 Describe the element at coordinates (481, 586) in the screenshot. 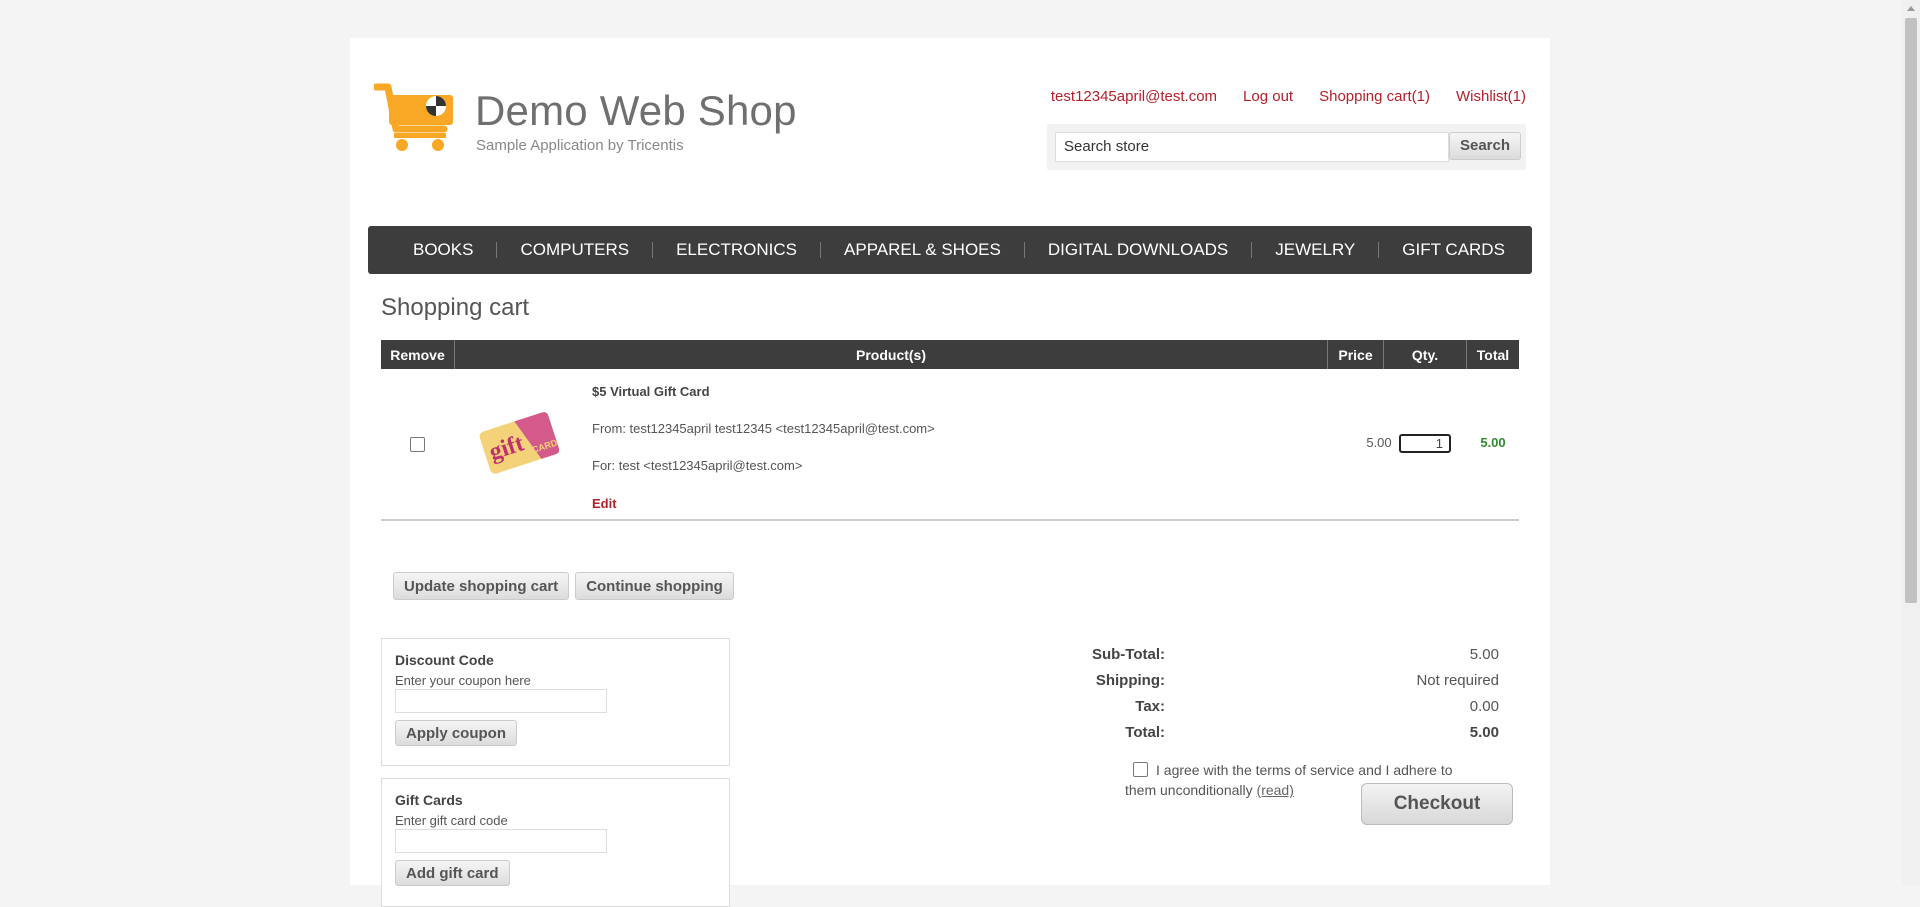

I see `update-cart-button: Update shopping cart` at that location.